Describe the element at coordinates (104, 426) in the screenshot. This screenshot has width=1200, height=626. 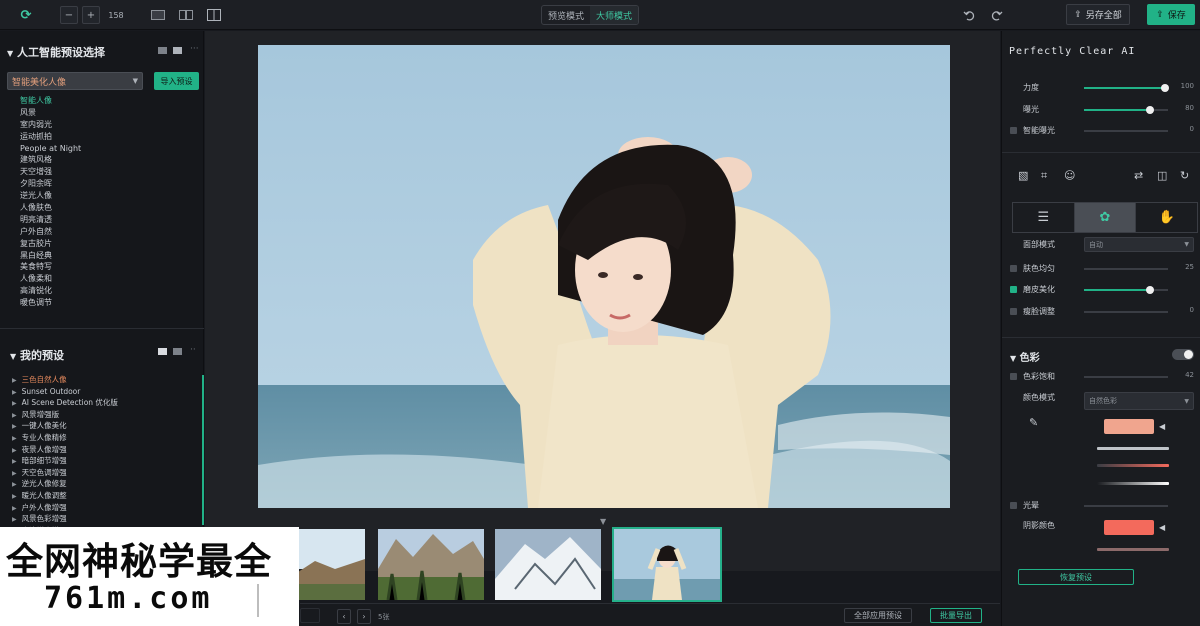
I see `tree-item: ▶ 一键人像美化` at that location.